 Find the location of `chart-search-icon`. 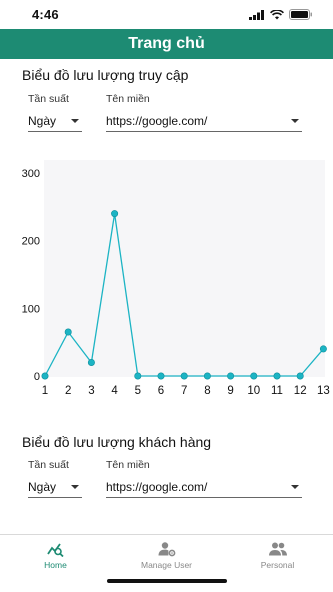

chart-search-icon is located at coordinates (55, 550).